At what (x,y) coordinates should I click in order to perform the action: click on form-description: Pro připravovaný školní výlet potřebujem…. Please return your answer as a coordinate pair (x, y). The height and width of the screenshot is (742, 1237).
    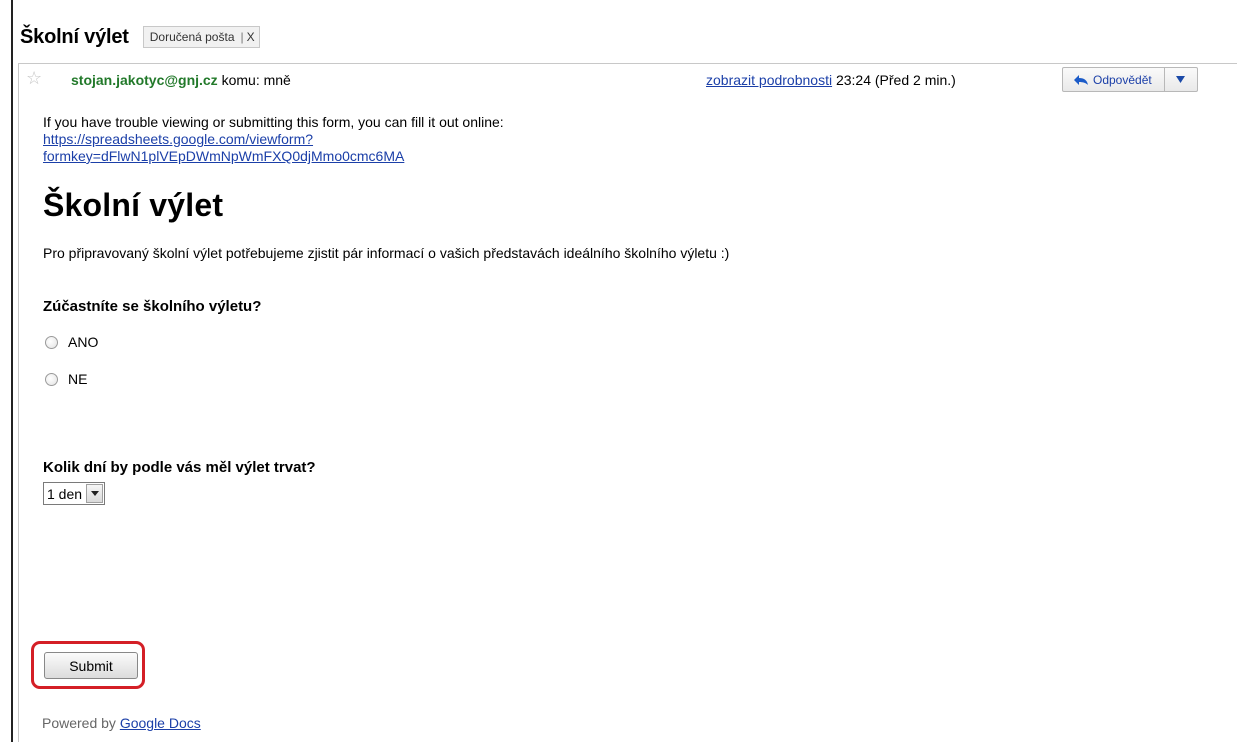
    Looking at the image, I should click on (386, 253).